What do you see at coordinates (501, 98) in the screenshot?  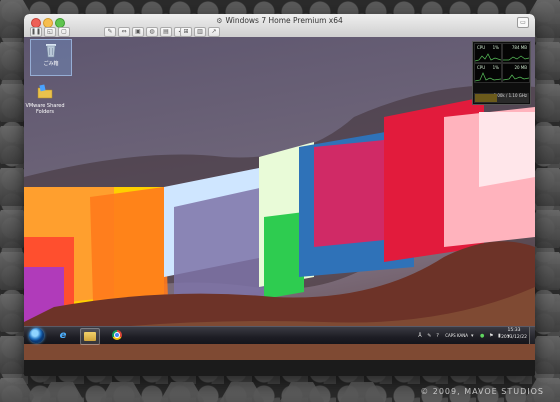 I see `gadget-footer: 0.00k / 1.10 GHz` at bounding box center [501, 98].